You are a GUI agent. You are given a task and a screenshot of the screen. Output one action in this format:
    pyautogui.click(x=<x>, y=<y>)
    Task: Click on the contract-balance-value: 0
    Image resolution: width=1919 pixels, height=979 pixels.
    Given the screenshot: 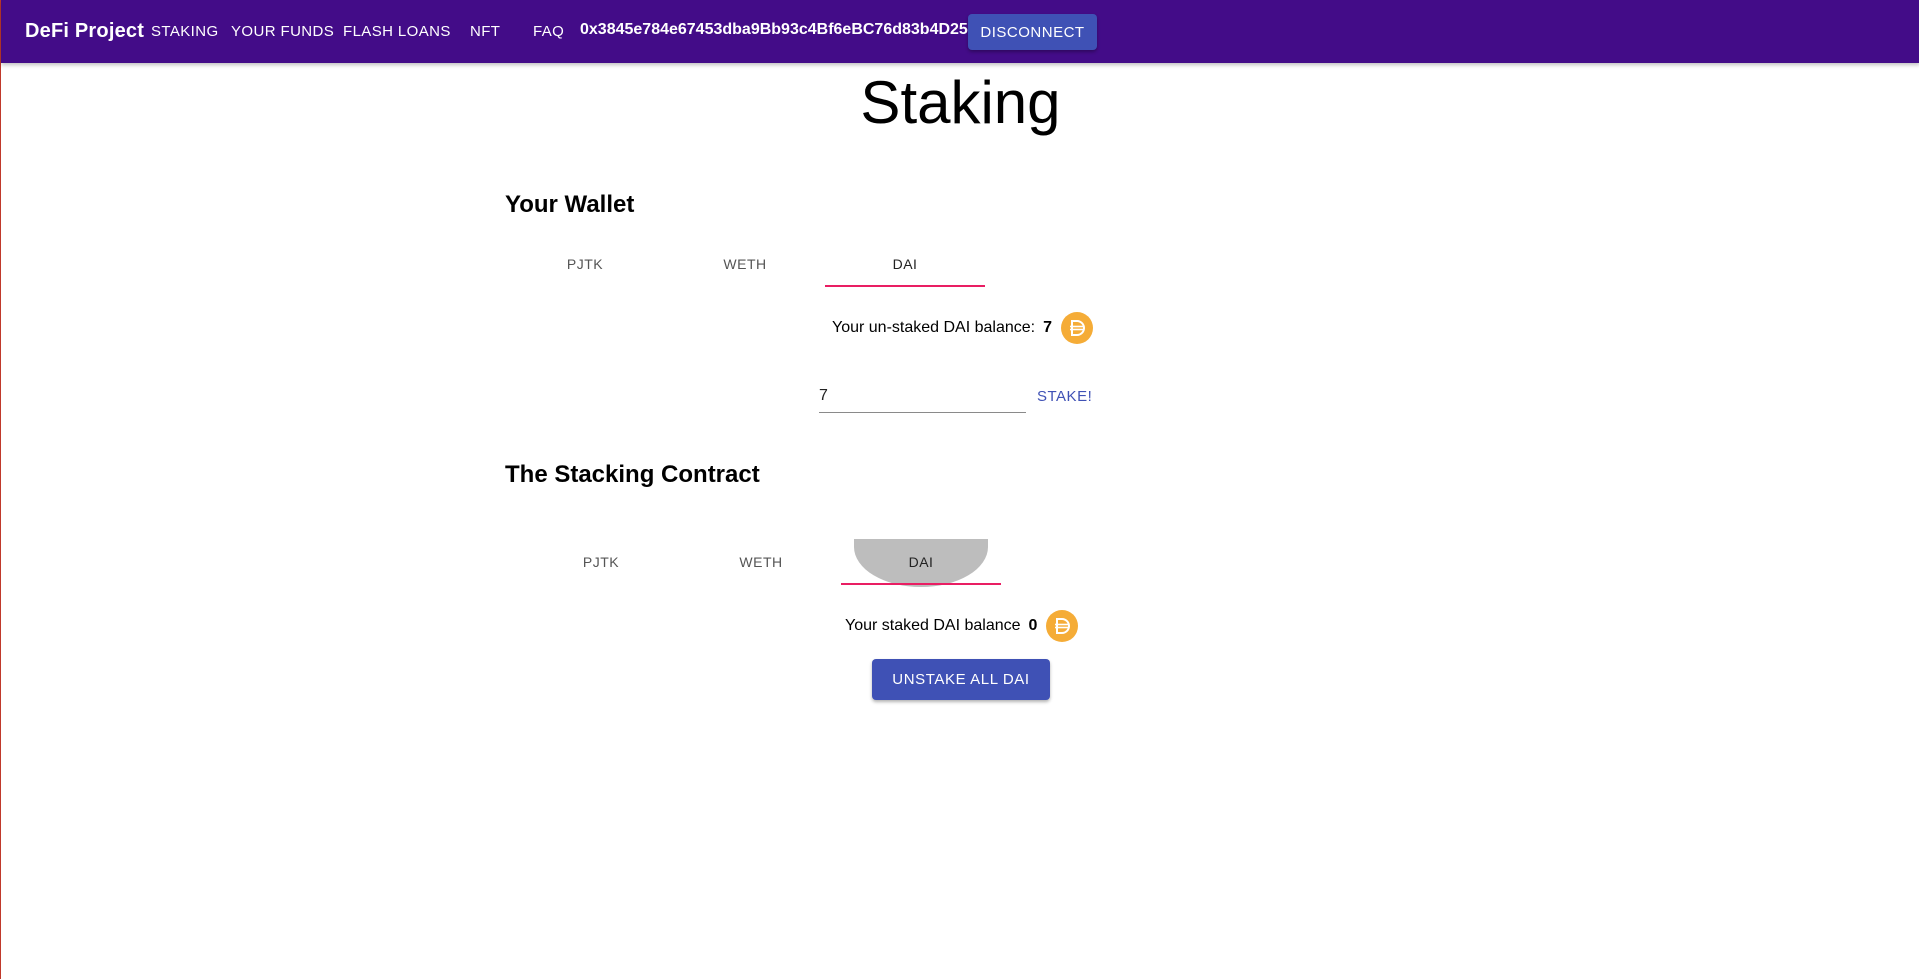 What is the action you would take?
    pyautogui.click(x=1033, y=625)
    